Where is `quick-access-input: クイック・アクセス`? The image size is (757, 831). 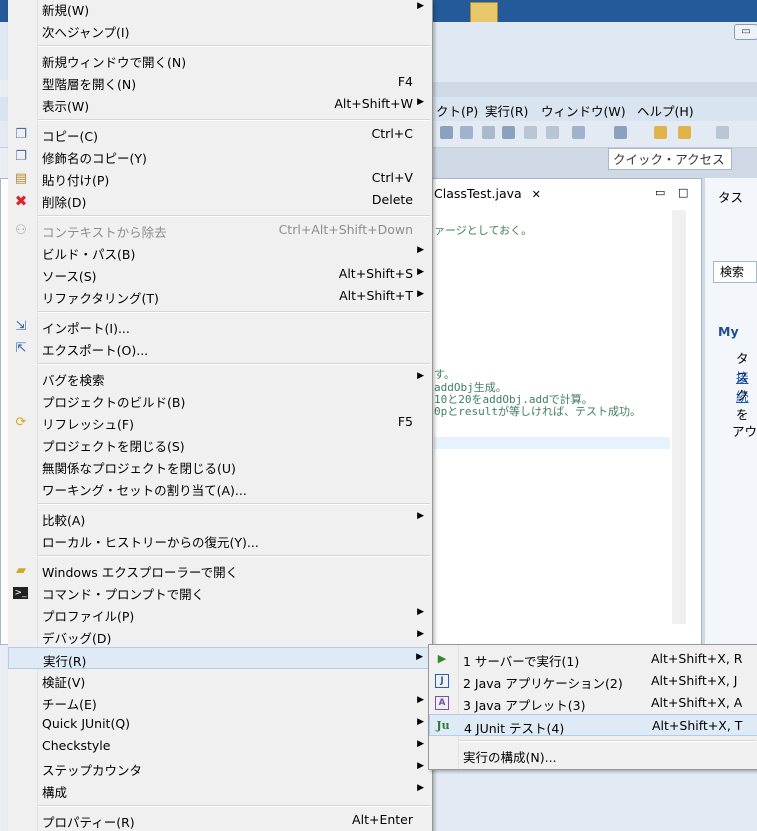
quick-access-input: クイック・アクセス is located at coordinates (670, 159).